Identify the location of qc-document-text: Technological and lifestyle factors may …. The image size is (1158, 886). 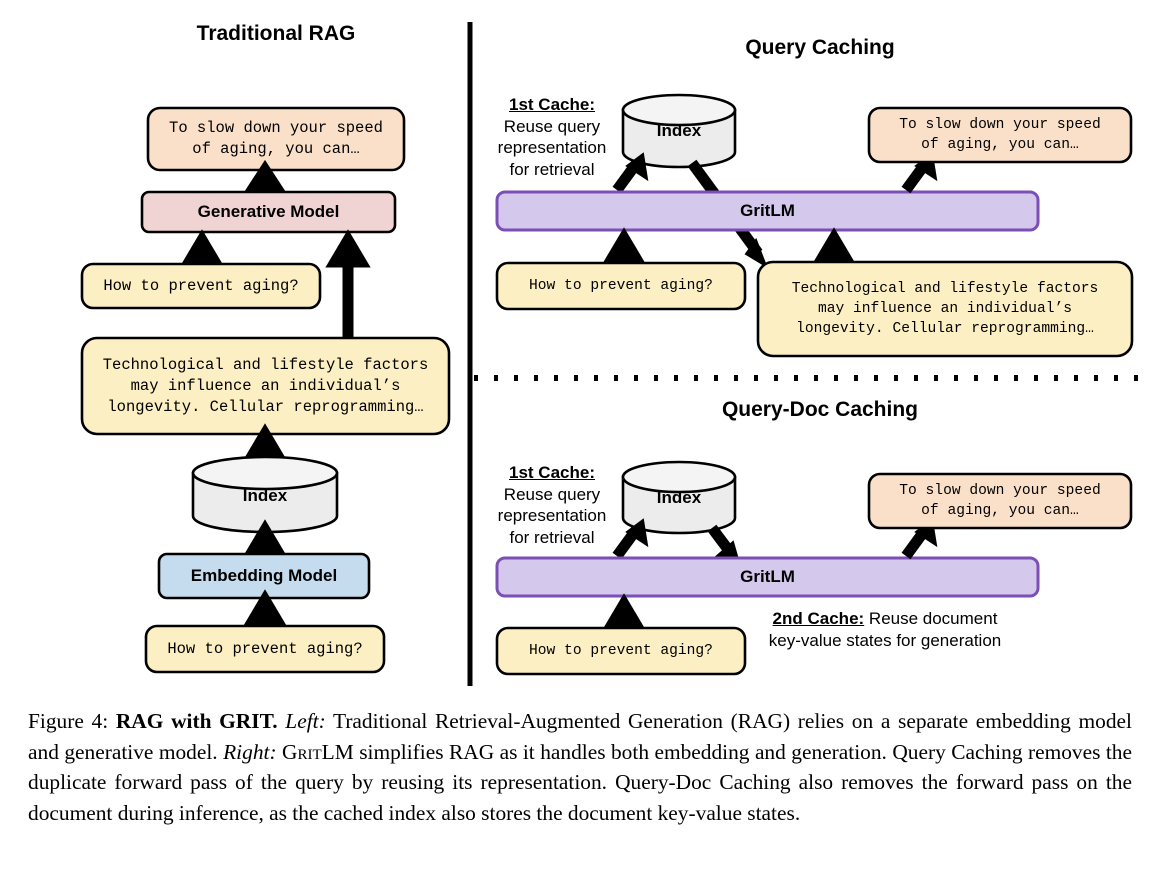
(945, 309).